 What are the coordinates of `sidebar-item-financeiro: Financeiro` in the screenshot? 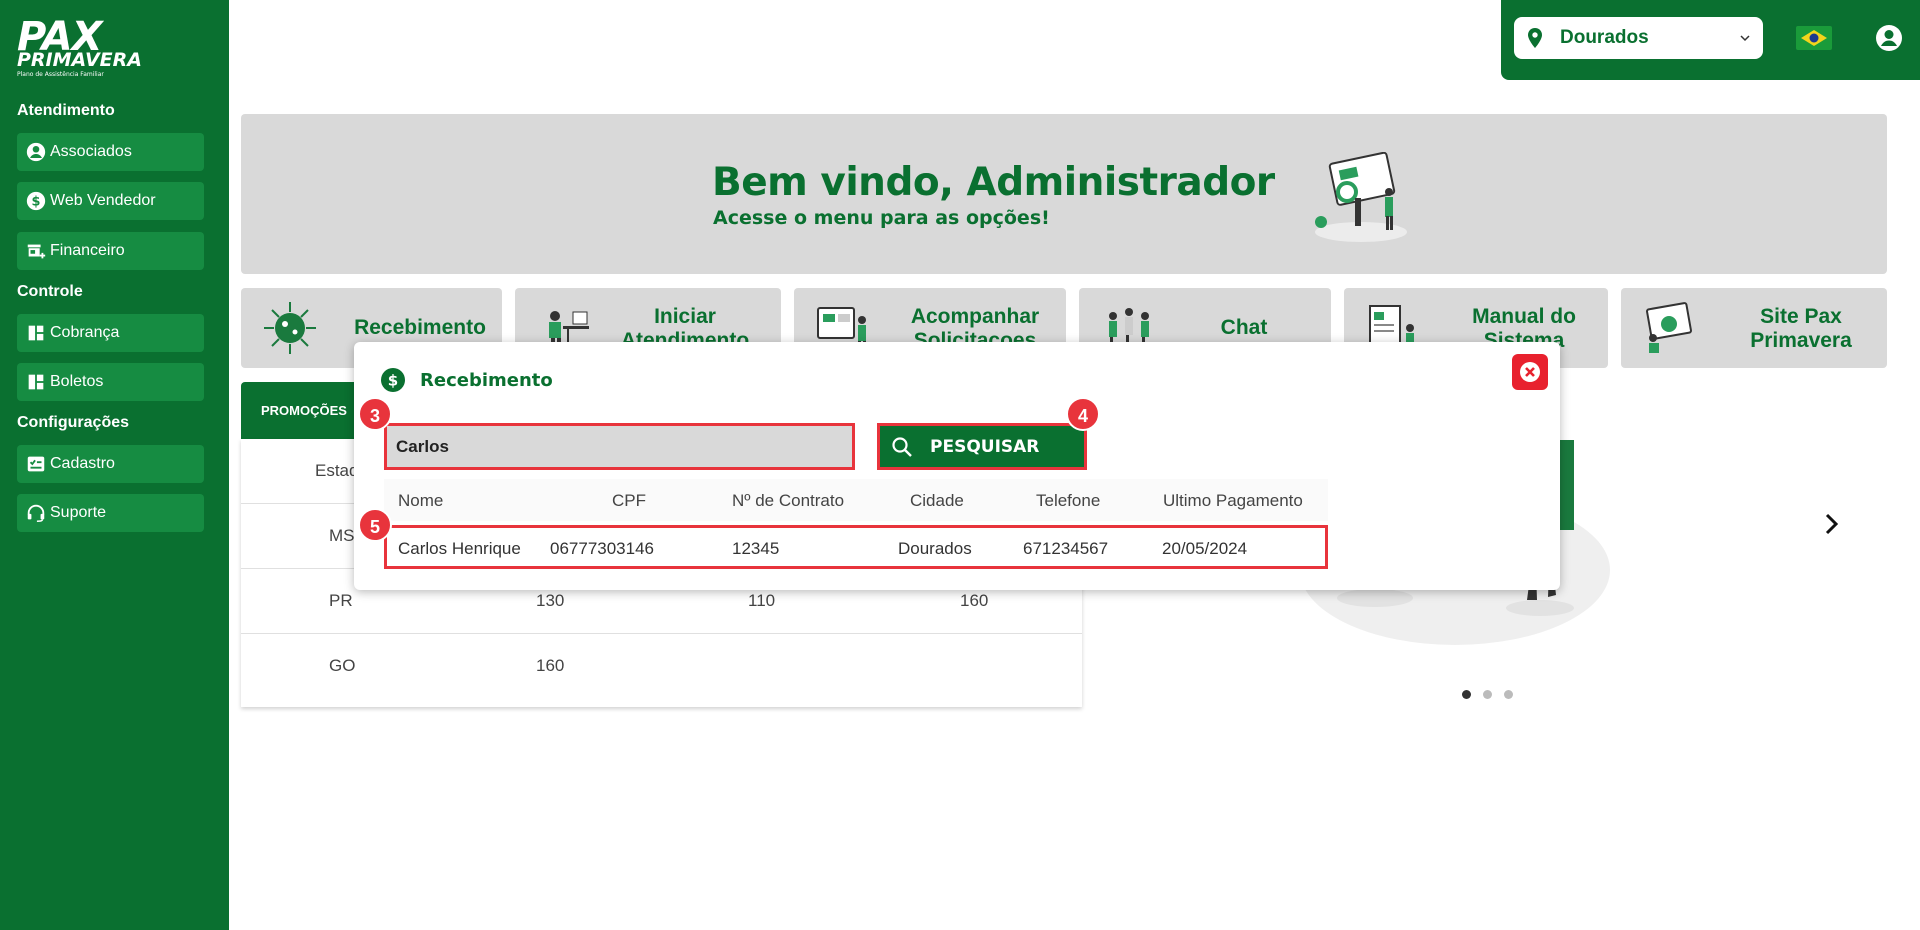 It's located at (110, 251).